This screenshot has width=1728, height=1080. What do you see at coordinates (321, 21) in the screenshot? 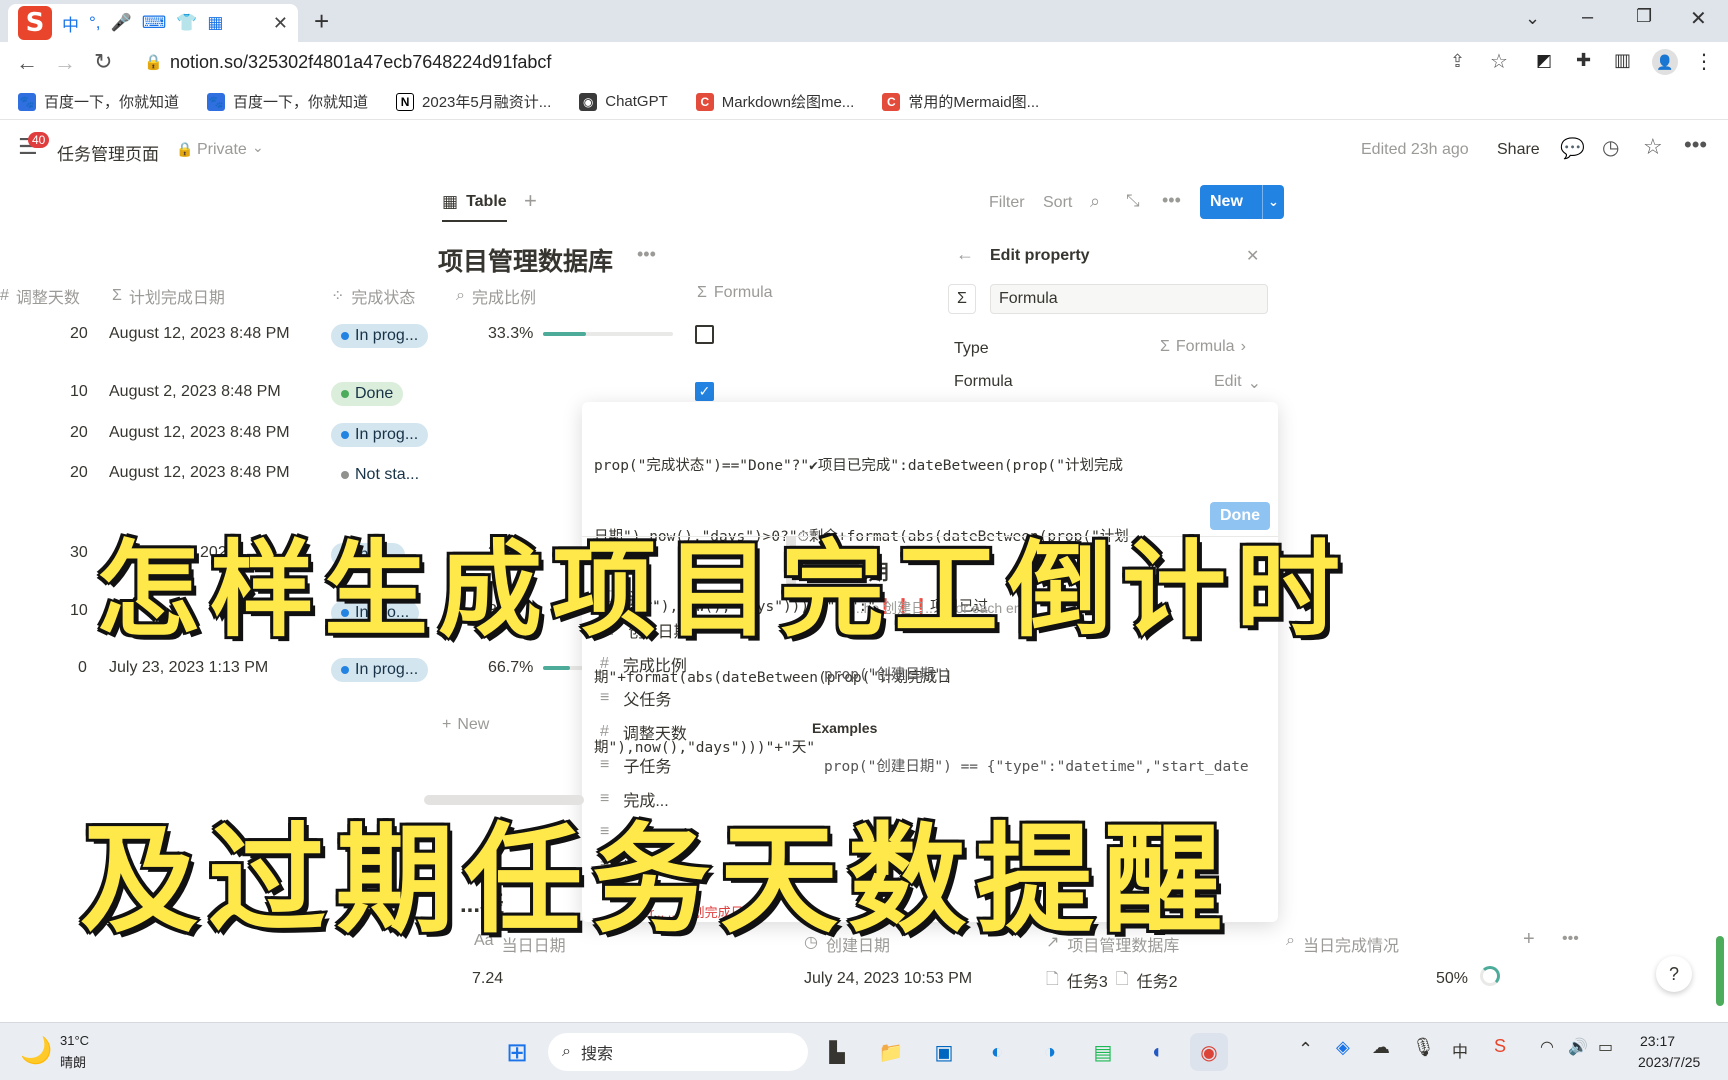
I see `new-tab-icon: +` at bounding box center [321, 21].